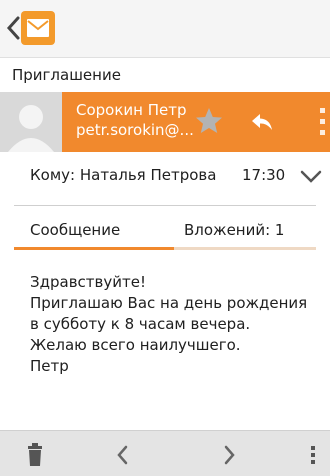 This screenshot has height=476, width=330. I want to click on delete-button, so click(35, 455).